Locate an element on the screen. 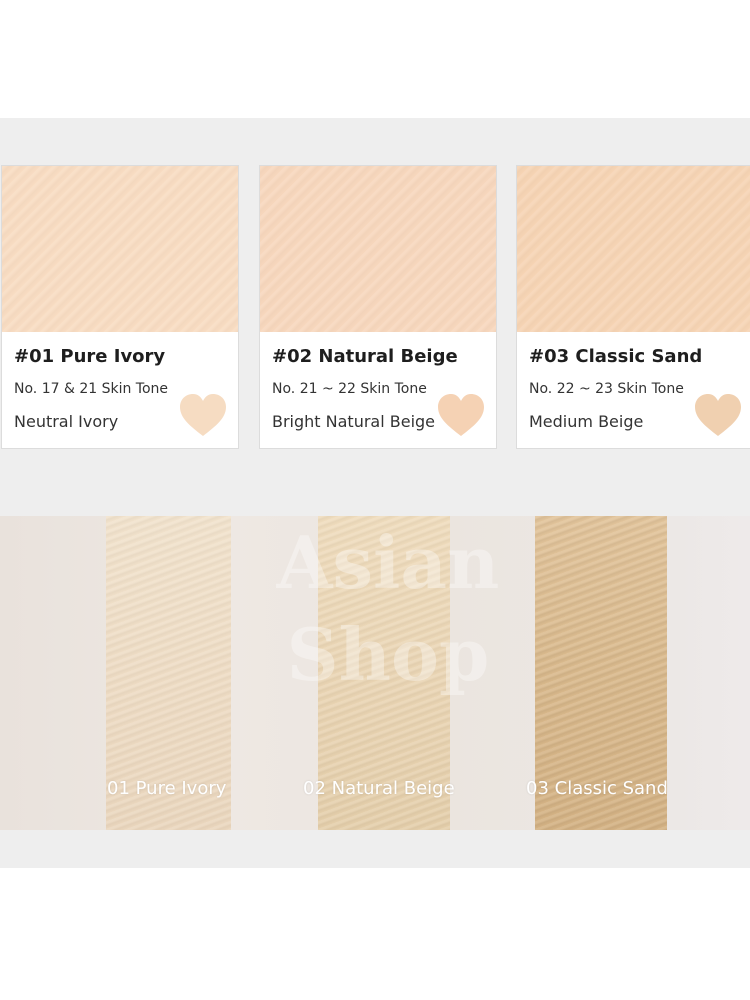 The width and height of the screenshot is (750, 1000). shade-description: Medium Beige is located at coordinates (586, 421).